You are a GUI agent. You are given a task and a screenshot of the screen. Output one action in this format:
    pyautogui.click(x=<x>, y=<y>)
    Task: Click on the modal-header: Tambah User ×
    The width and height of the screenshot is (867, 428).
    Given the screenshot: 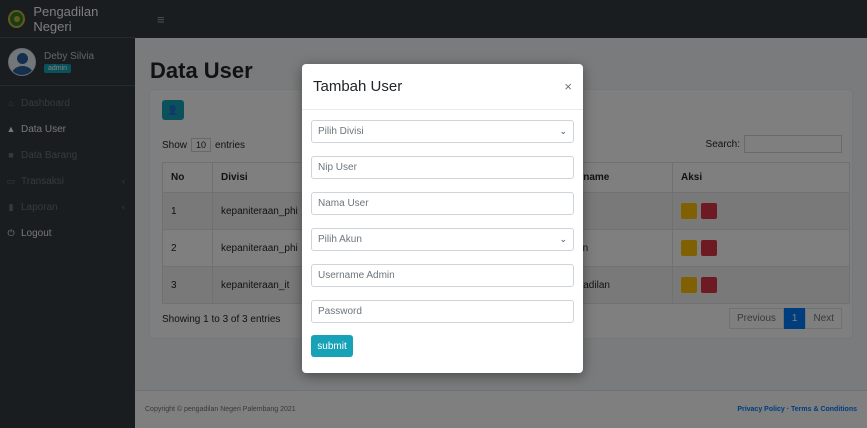 What is the action you would take?
    pyautogui.click(x=442, y=87)
    